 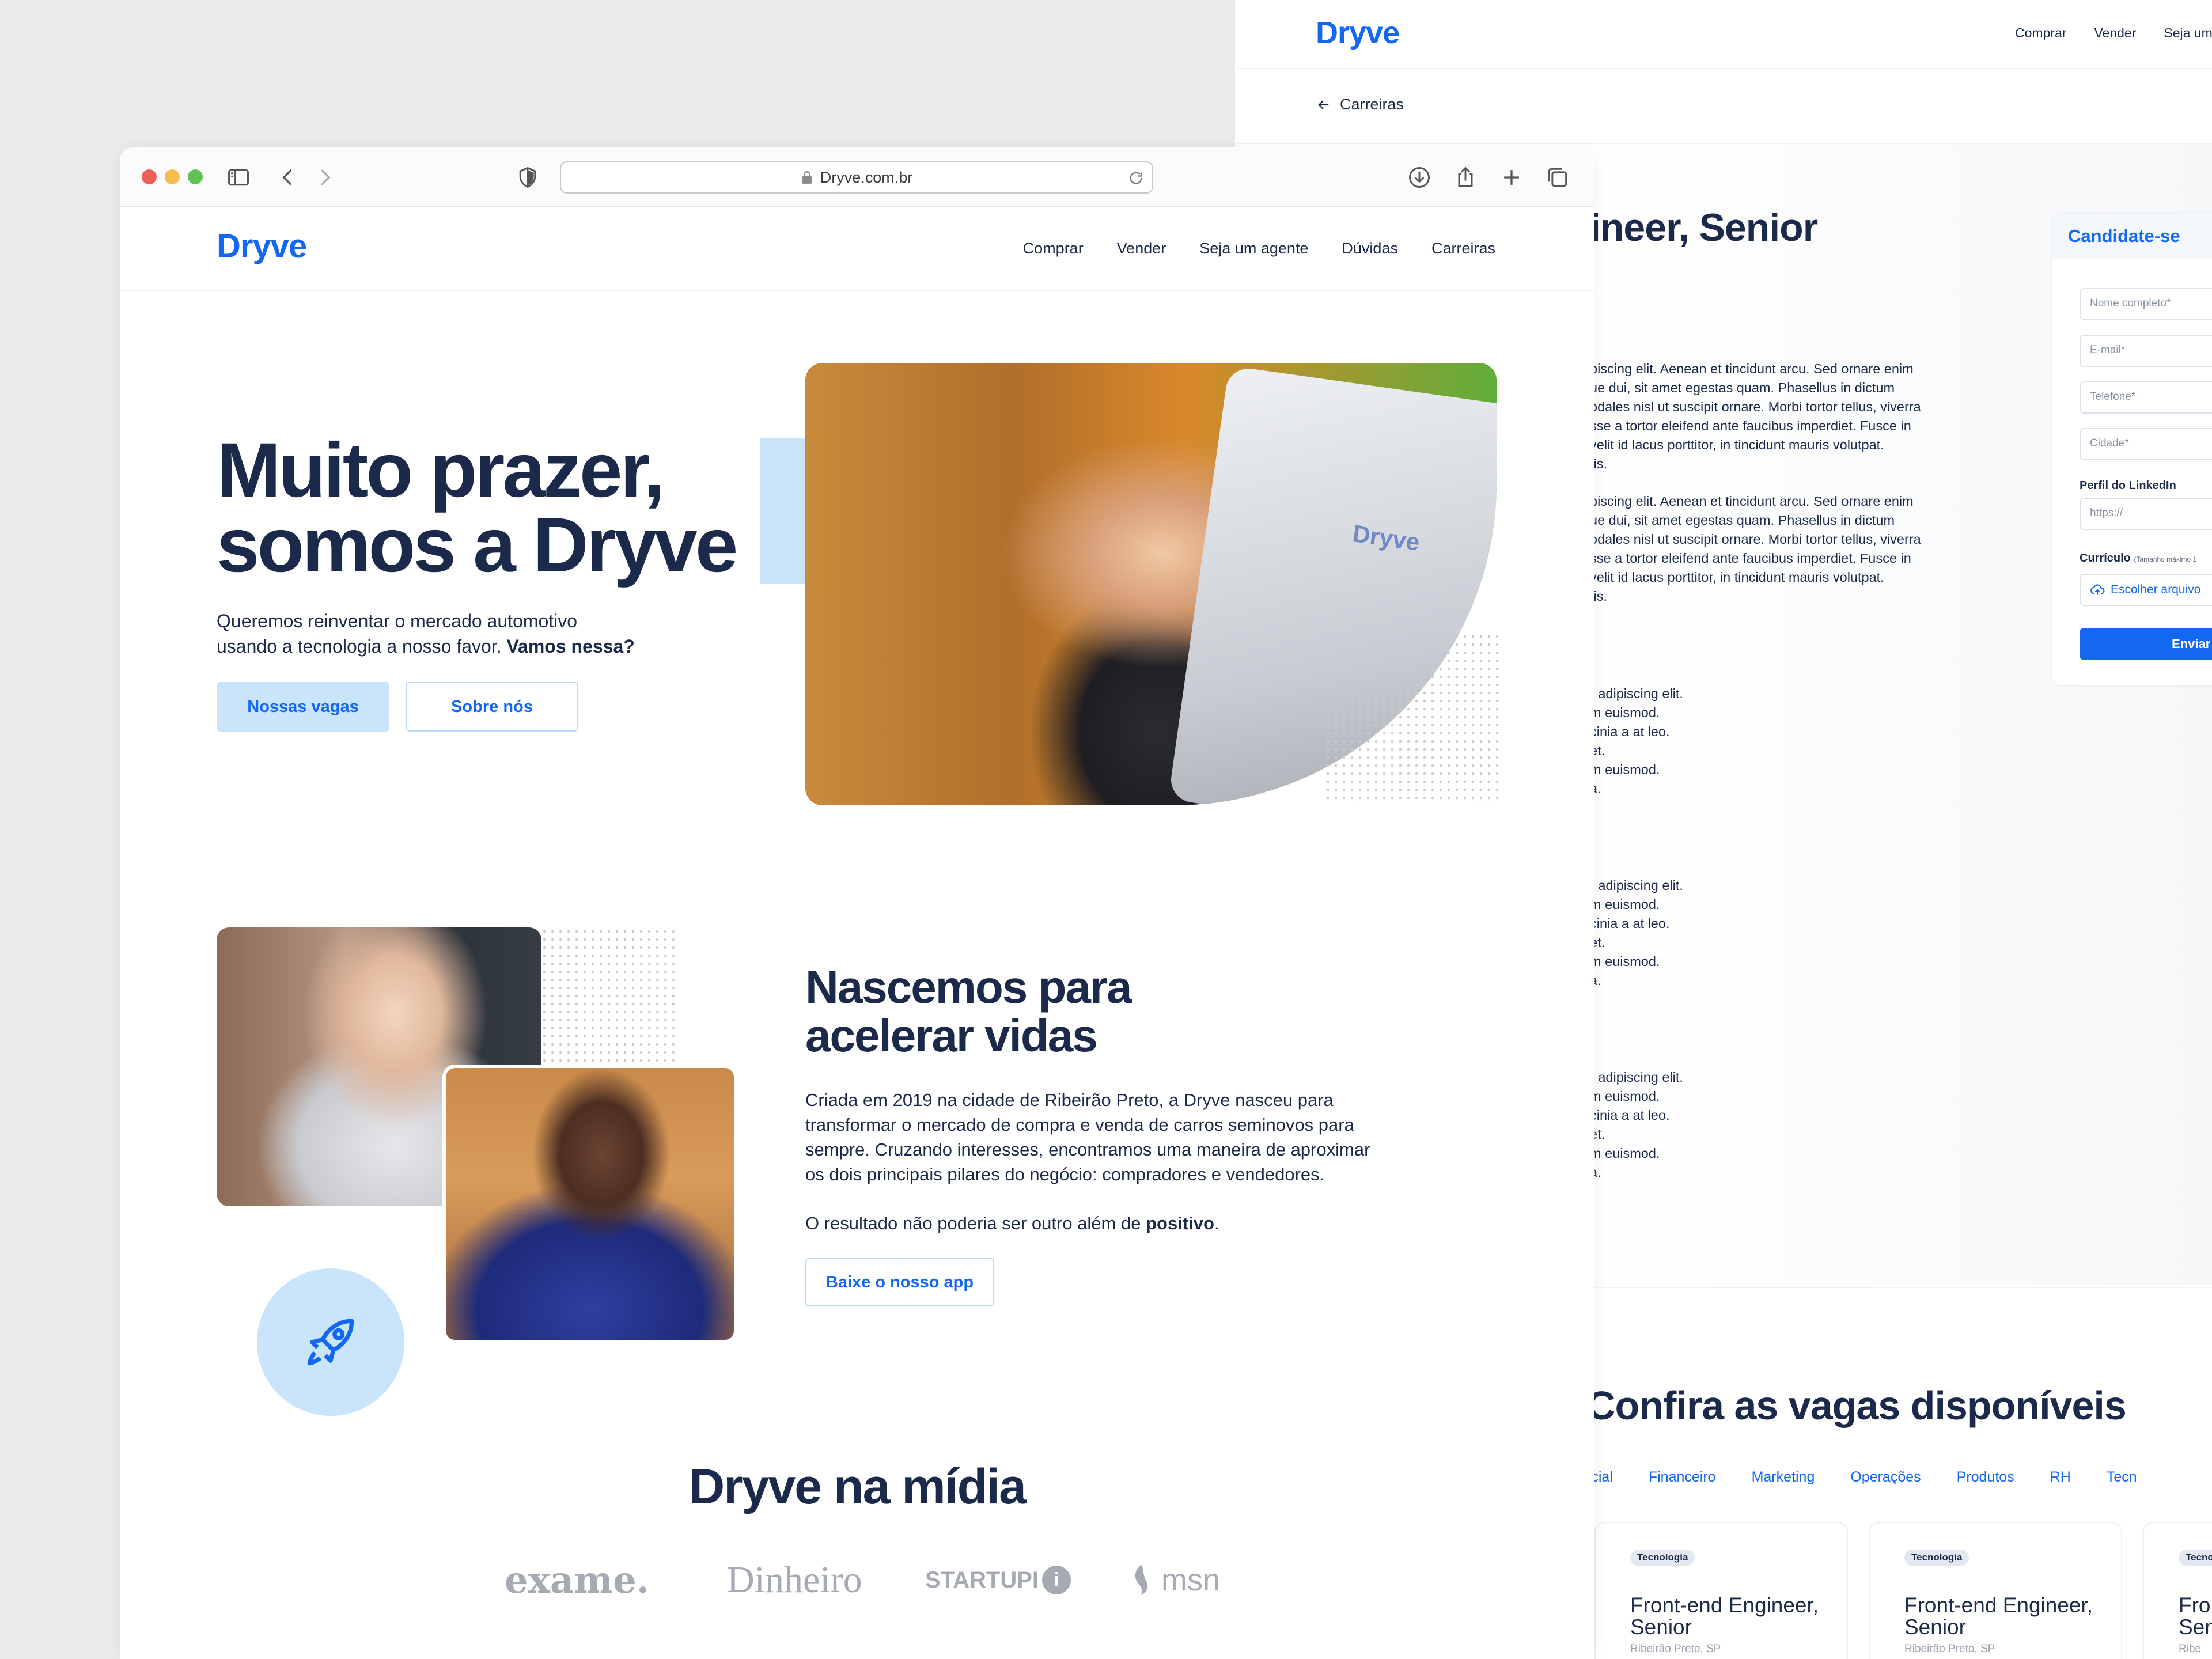 What do you see at coordinates (1682, 1477) in the screenshot?
I see `tab-financeiro: Financeiro` at bounding box center [1682, 1477].